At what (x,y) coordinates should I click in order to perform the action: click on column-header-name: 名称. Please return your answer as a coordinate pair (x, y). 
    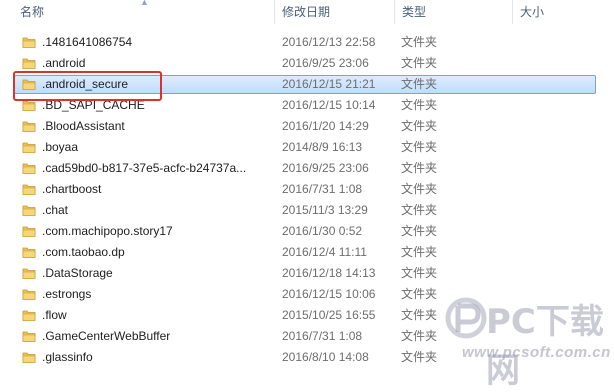
    Looking at the image, I should click on (144, 12).